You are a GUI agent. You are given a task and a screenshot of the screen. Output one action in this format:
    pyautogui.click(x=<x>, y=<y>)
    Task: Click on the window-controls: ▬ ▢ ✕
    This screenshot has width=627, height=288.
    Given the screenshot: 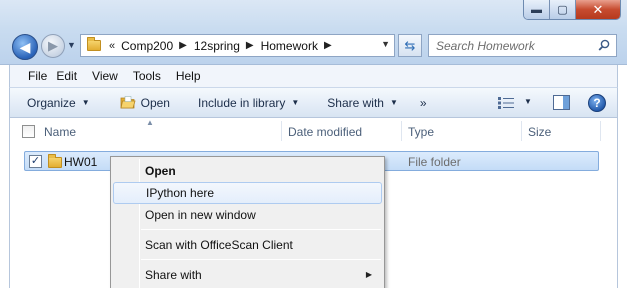 What is the action you would take?
    pyautogui.click(x=572, y=10)
    